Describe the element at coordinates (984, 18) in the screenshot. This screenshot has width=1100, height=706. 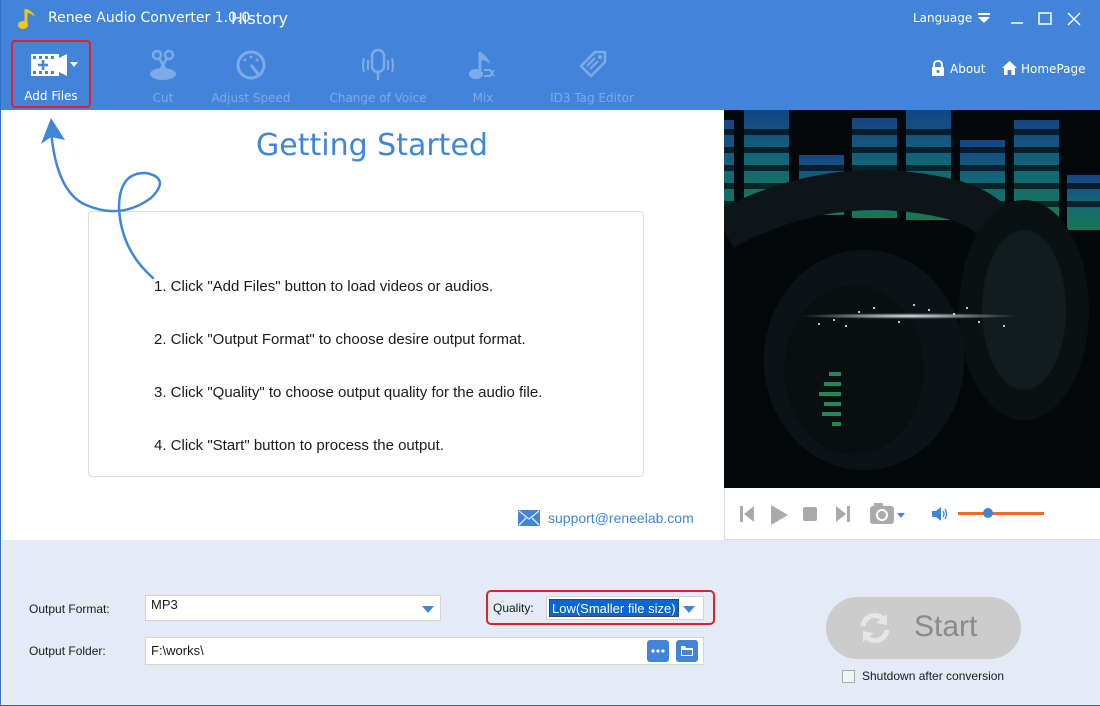
I see `language-dropdown-icon` at that location.